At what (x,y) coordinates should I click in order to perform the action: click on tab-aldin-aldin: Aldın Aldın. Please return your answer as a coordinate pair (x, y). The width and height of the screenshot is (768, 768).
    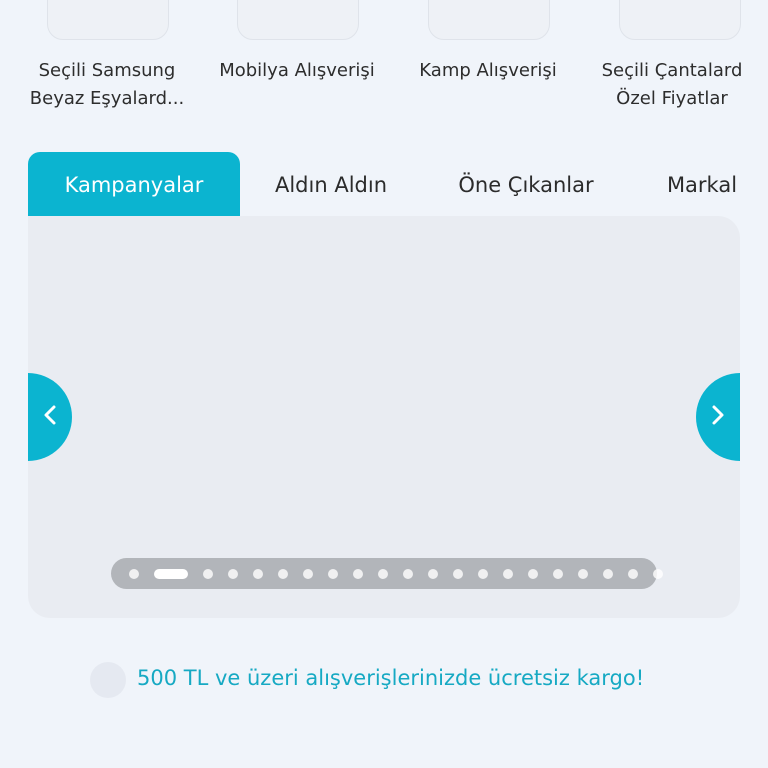
    Looking at the image, I should click on (331, 184).